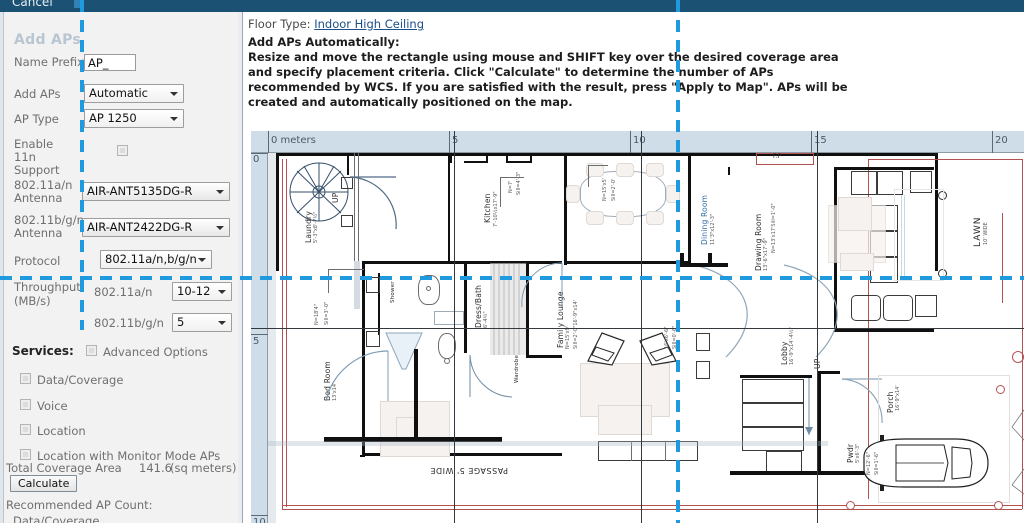  I want to click on room-dim-dressbath: 6'-4½", so click(486, 319).